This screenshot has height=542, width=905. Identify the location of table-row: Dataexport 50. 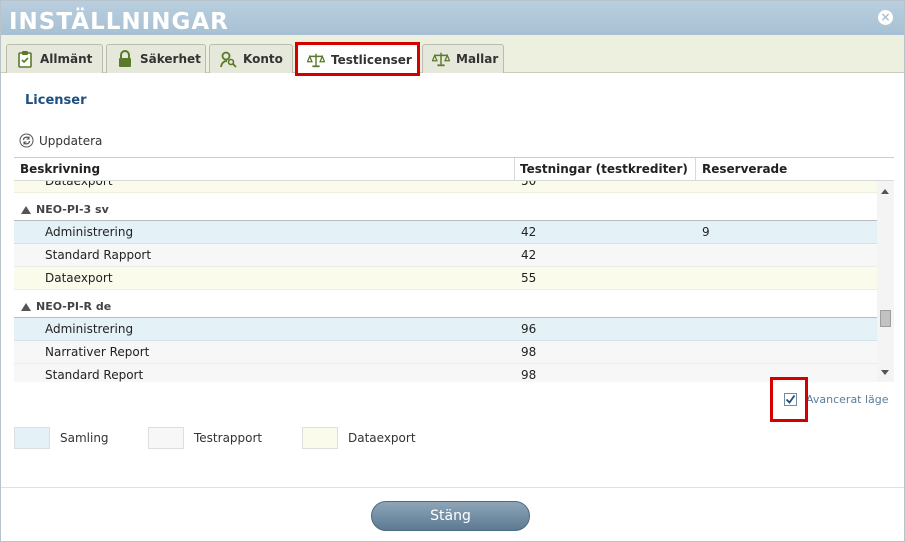
(445, 187).